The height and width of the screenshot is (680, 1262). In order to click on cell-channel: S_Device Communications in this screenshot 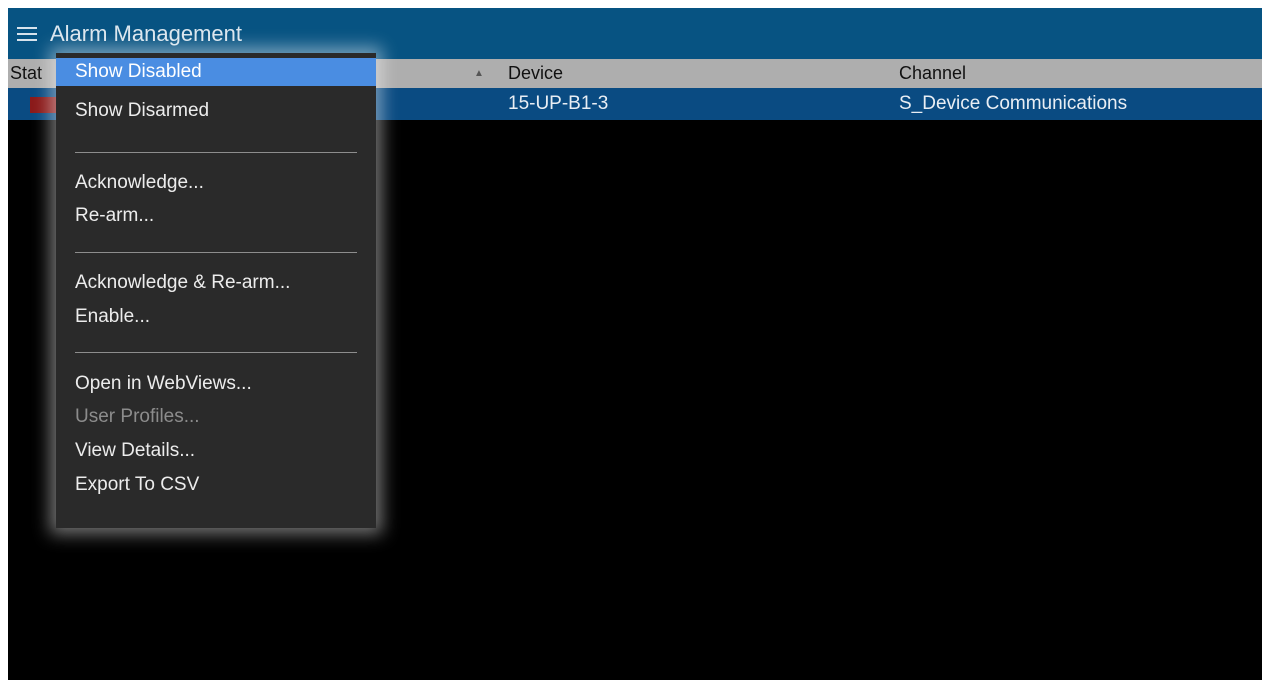, I will do `click(1013, 103)`.